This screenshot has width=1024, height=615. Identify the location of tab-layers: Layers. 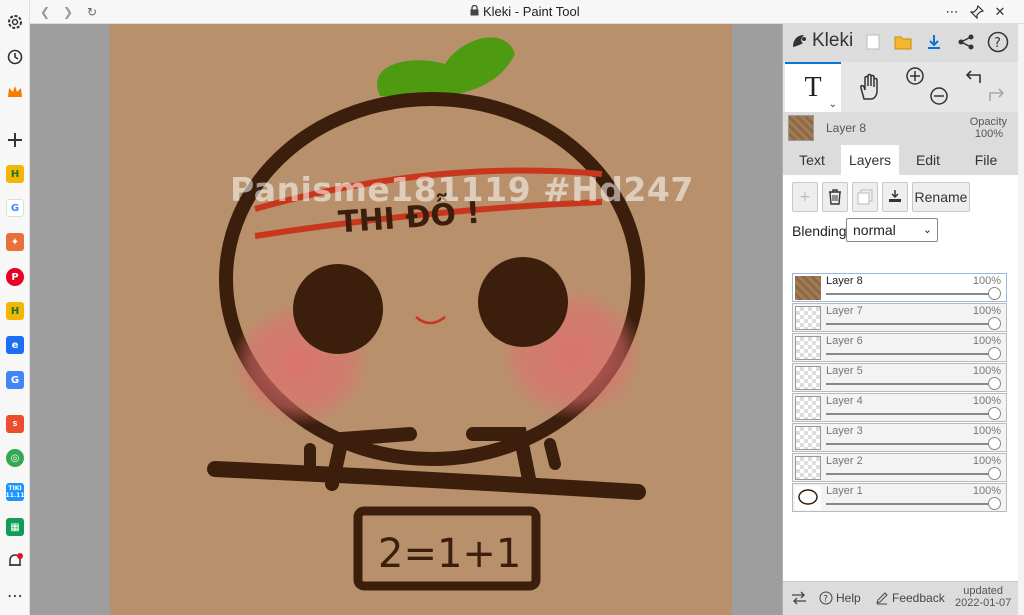
(870, 160).